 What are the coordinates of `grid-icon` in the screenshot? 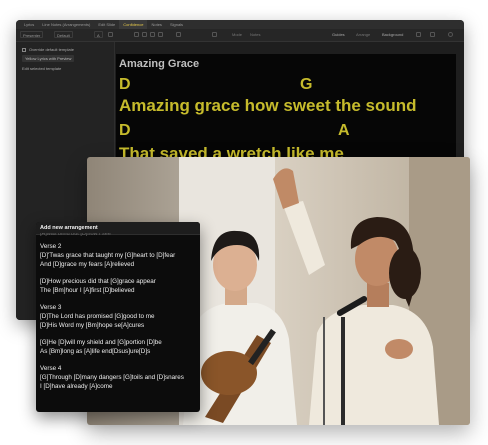 It's located at (418, 34).